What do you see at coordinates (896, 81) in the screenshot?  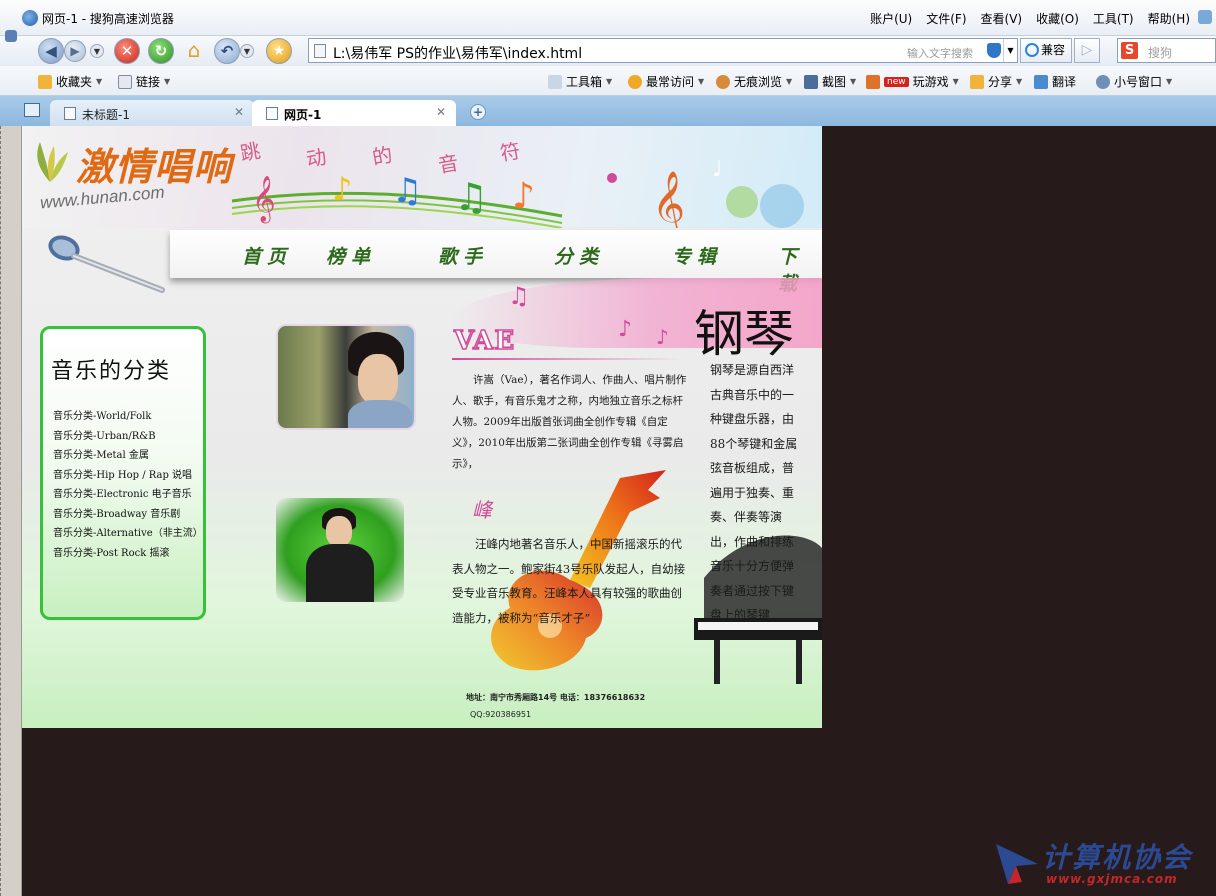 I see `new-badge: new` at bounding box center [896, 81].